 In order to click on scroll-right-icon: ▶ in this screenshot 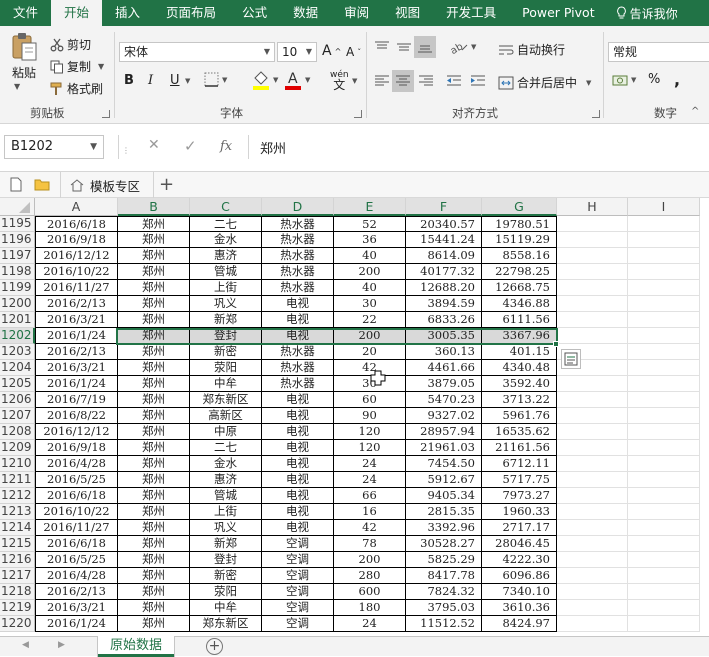, I will do `click(61, 645)`.